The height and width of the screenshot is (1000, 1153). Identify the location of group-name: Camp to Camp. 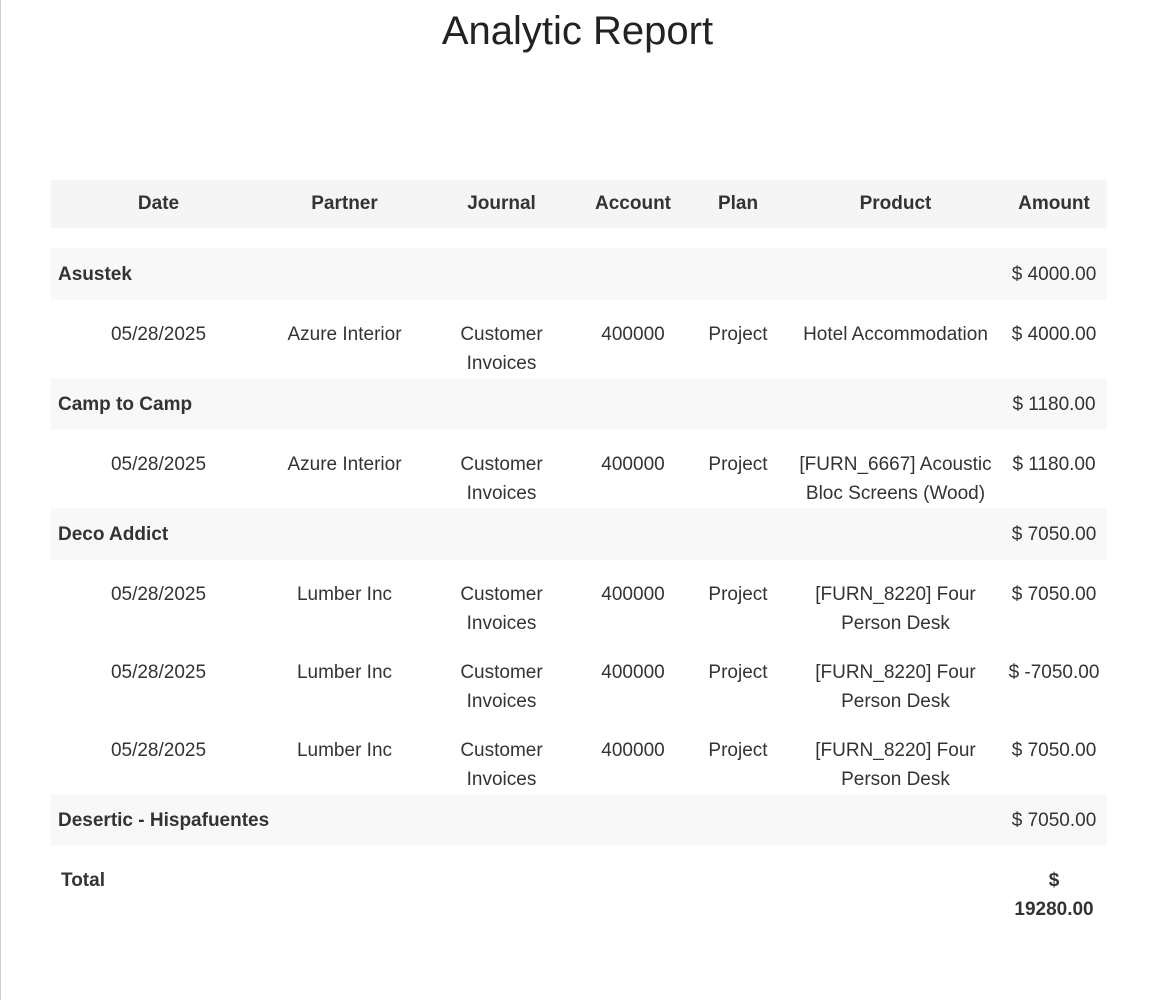
(526, 404).